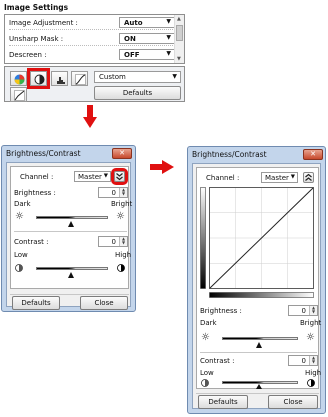 The image size is (328, 417). I want to click on sun-bright-icon: ☼, so click(120, 216).